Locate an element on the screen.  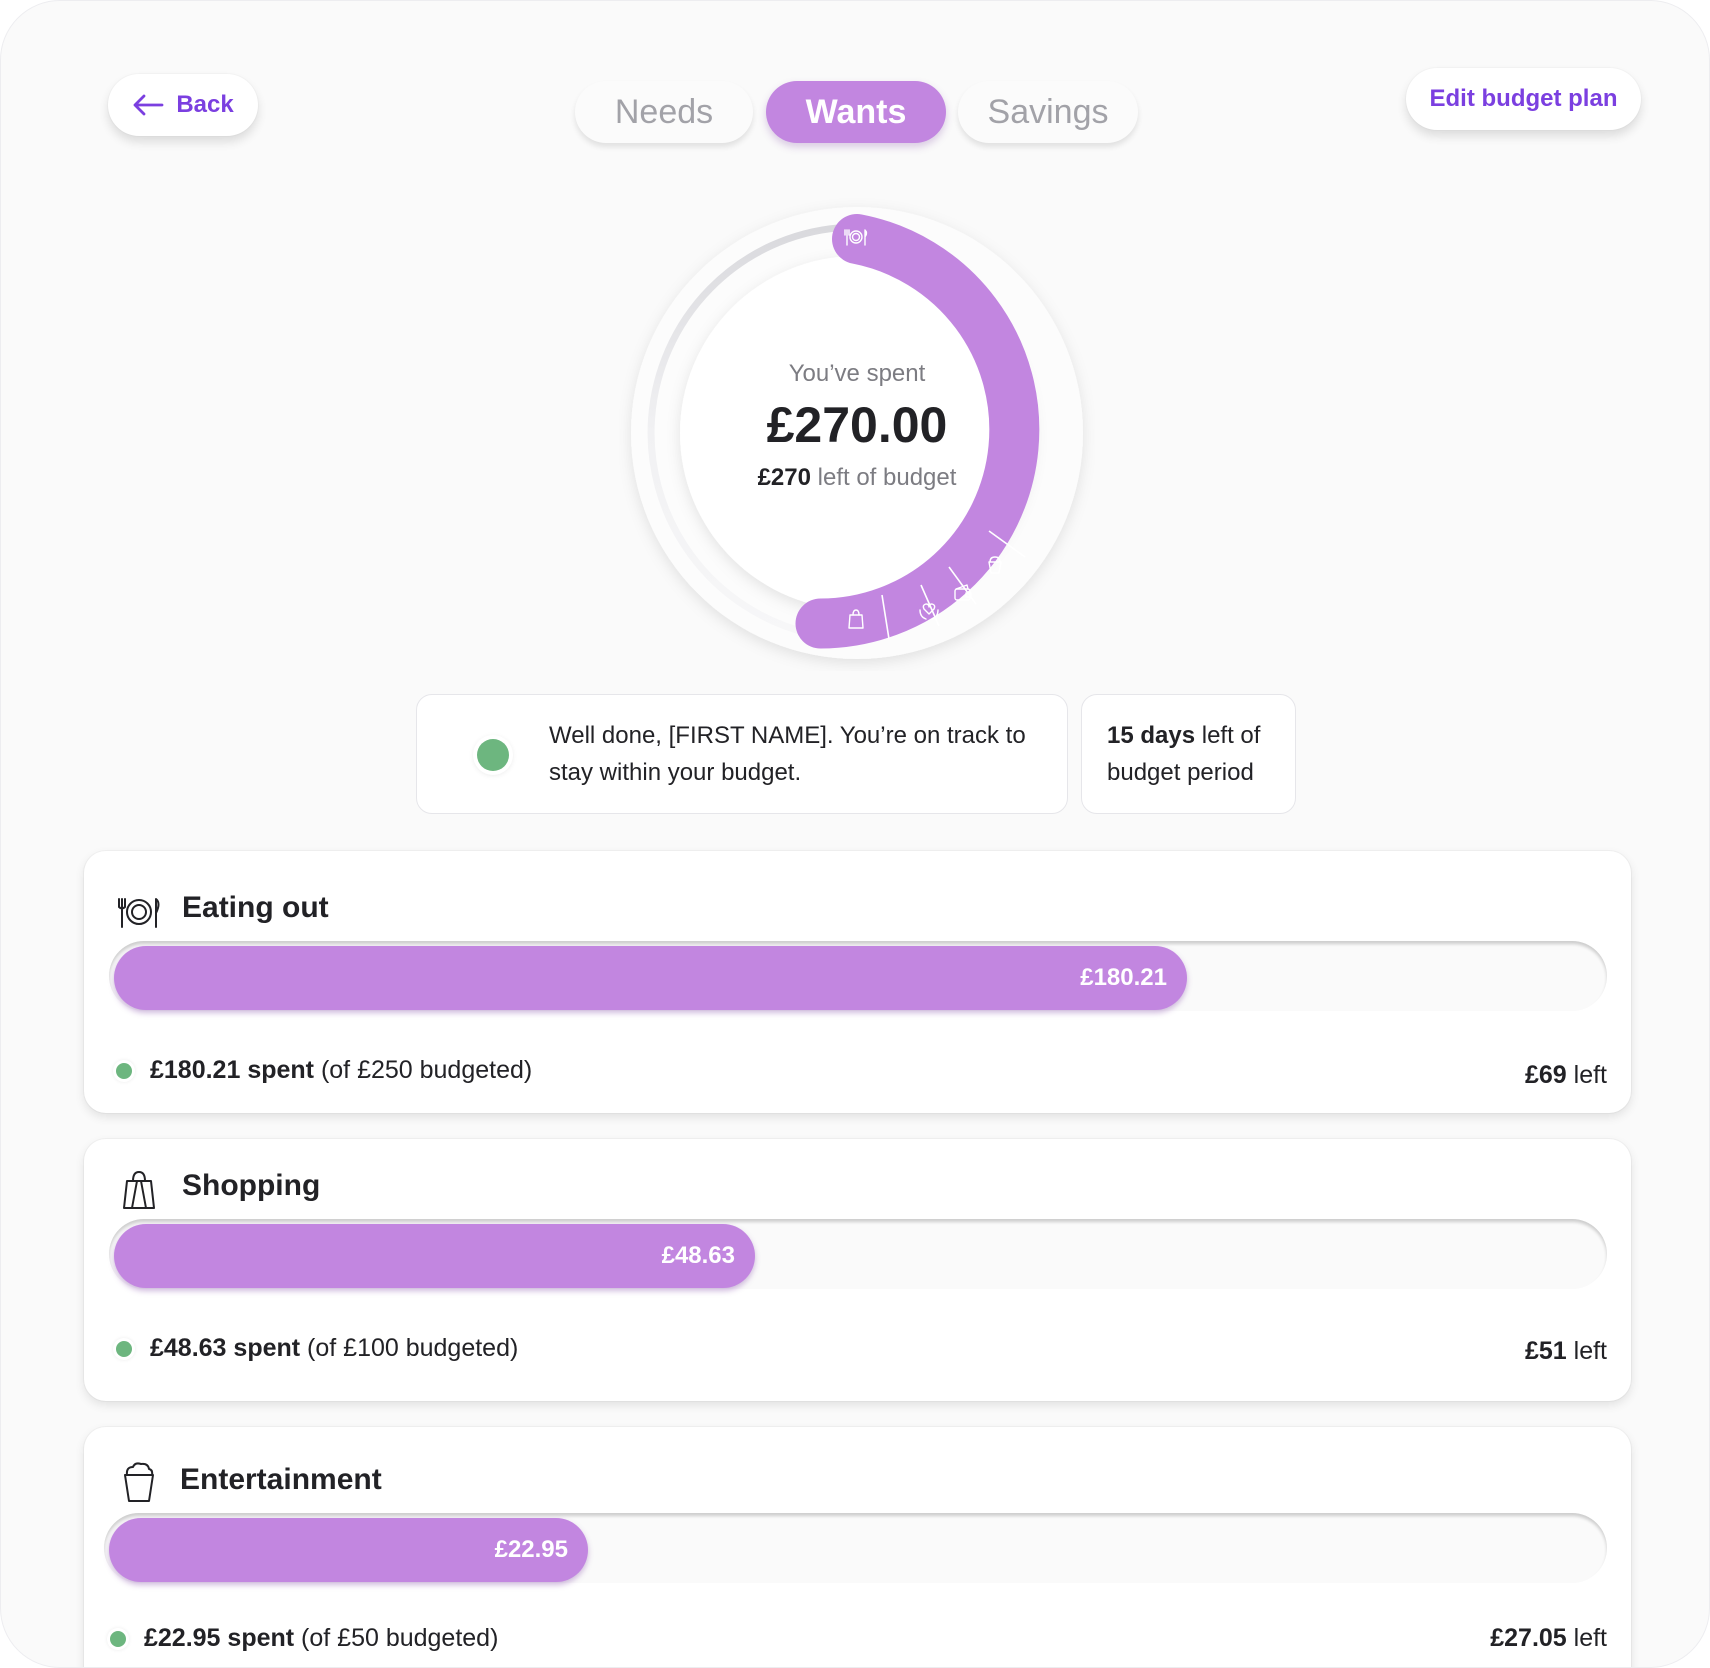
spent-amount: £180.21 spent is located at coordinates (232, 1070).